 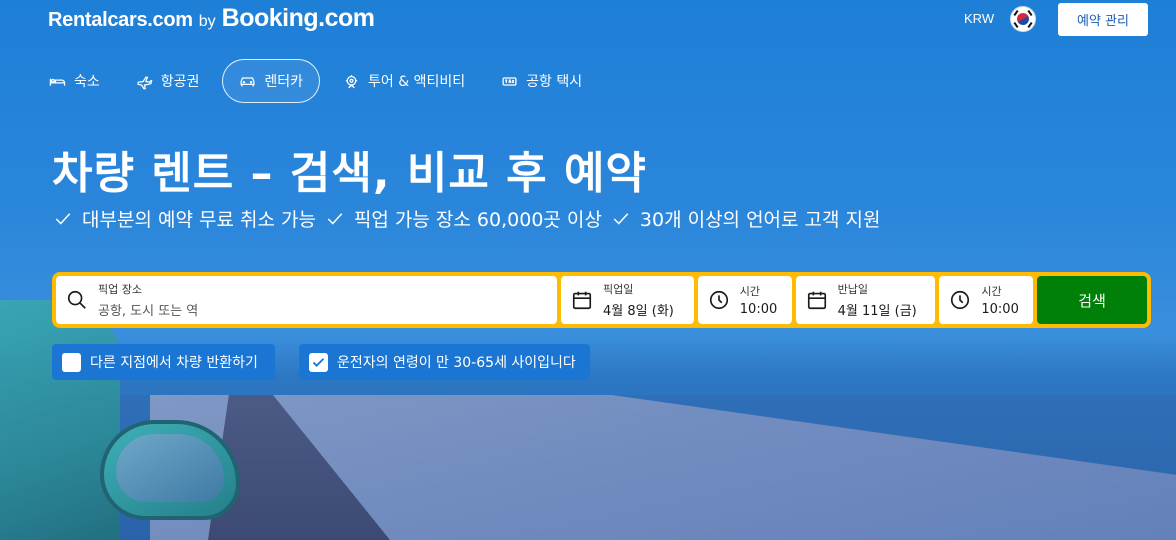 What do you see at coordinates (852, 289) in the screenshot?
I see `return-date-label: 반납일` at bounding box center [852, 289].